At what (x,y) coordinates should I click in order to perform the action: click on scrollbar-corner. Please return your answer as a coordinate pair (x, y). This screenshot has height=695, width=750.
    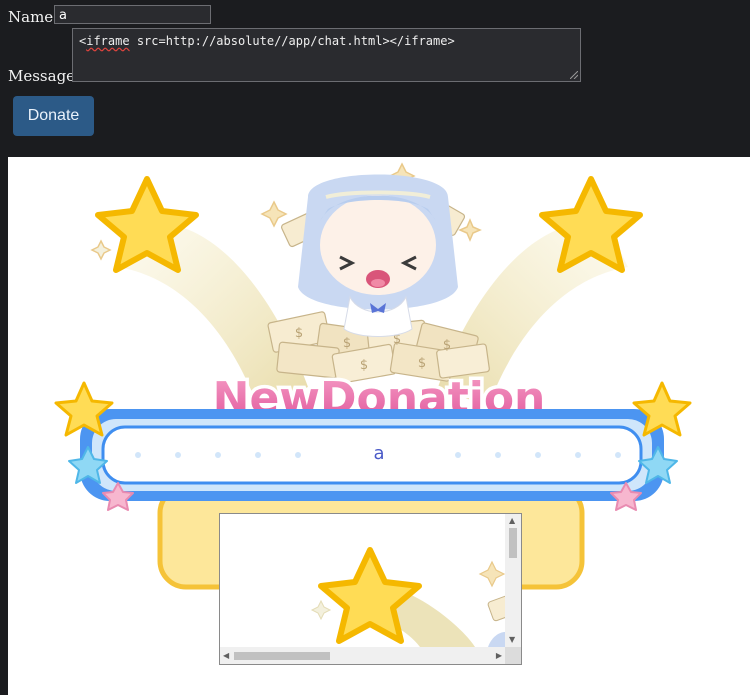
    Looking at the image, I should click on (513, 655).